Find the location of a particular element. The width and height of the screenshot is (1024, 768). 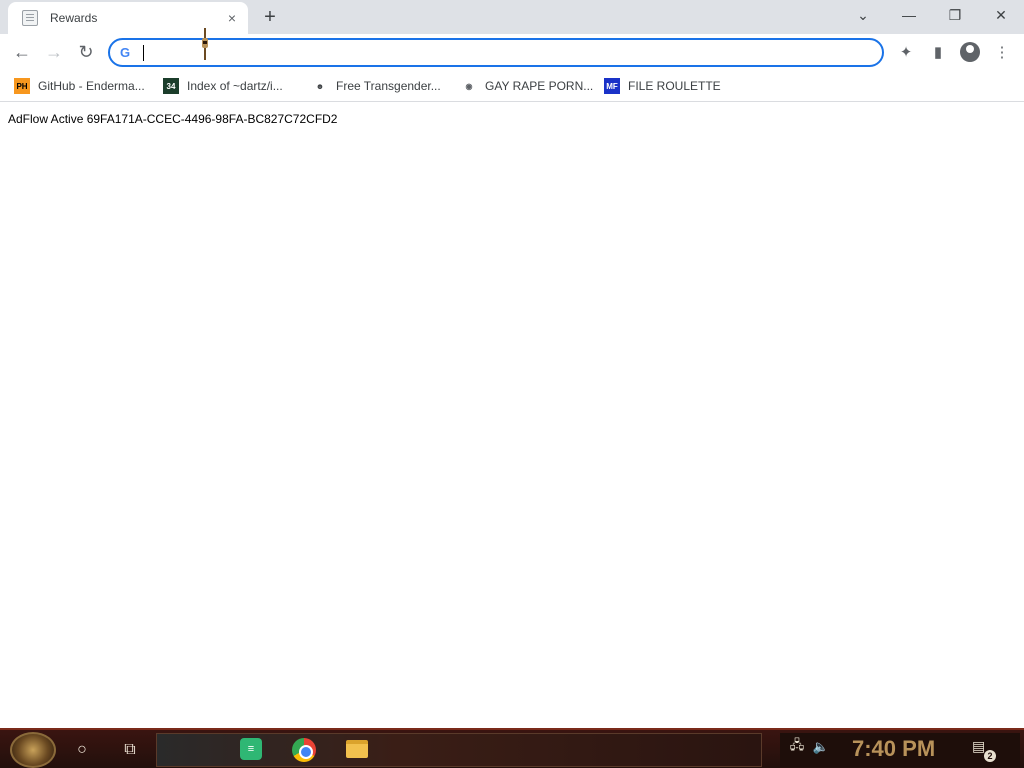

new-tab-button: + is located at coordinates (270, 17).